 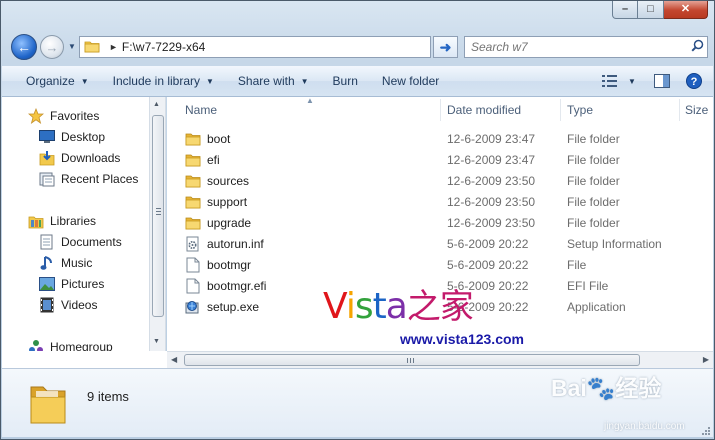 I want to click on view-options-arrow-icon: ▼, so click(x=632, y=81).